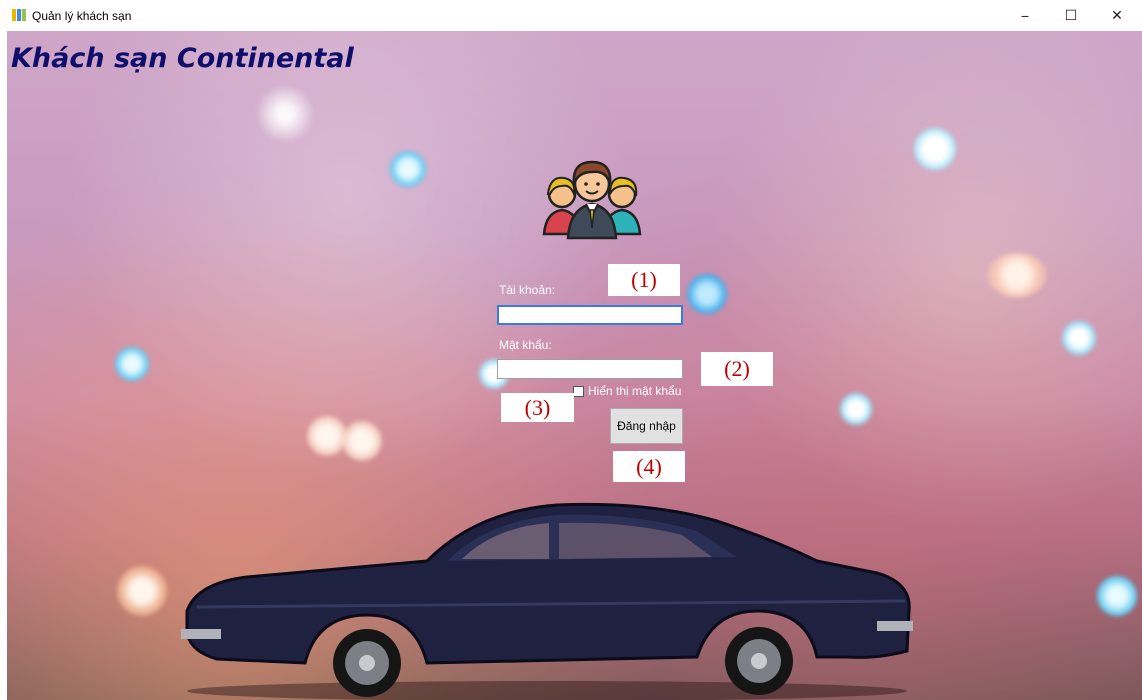 The image size is (1142, 700). Describe the element at coordinates (82, 16) in the screenshot. I see `window-title: Quản lý khách sạn` at that location.